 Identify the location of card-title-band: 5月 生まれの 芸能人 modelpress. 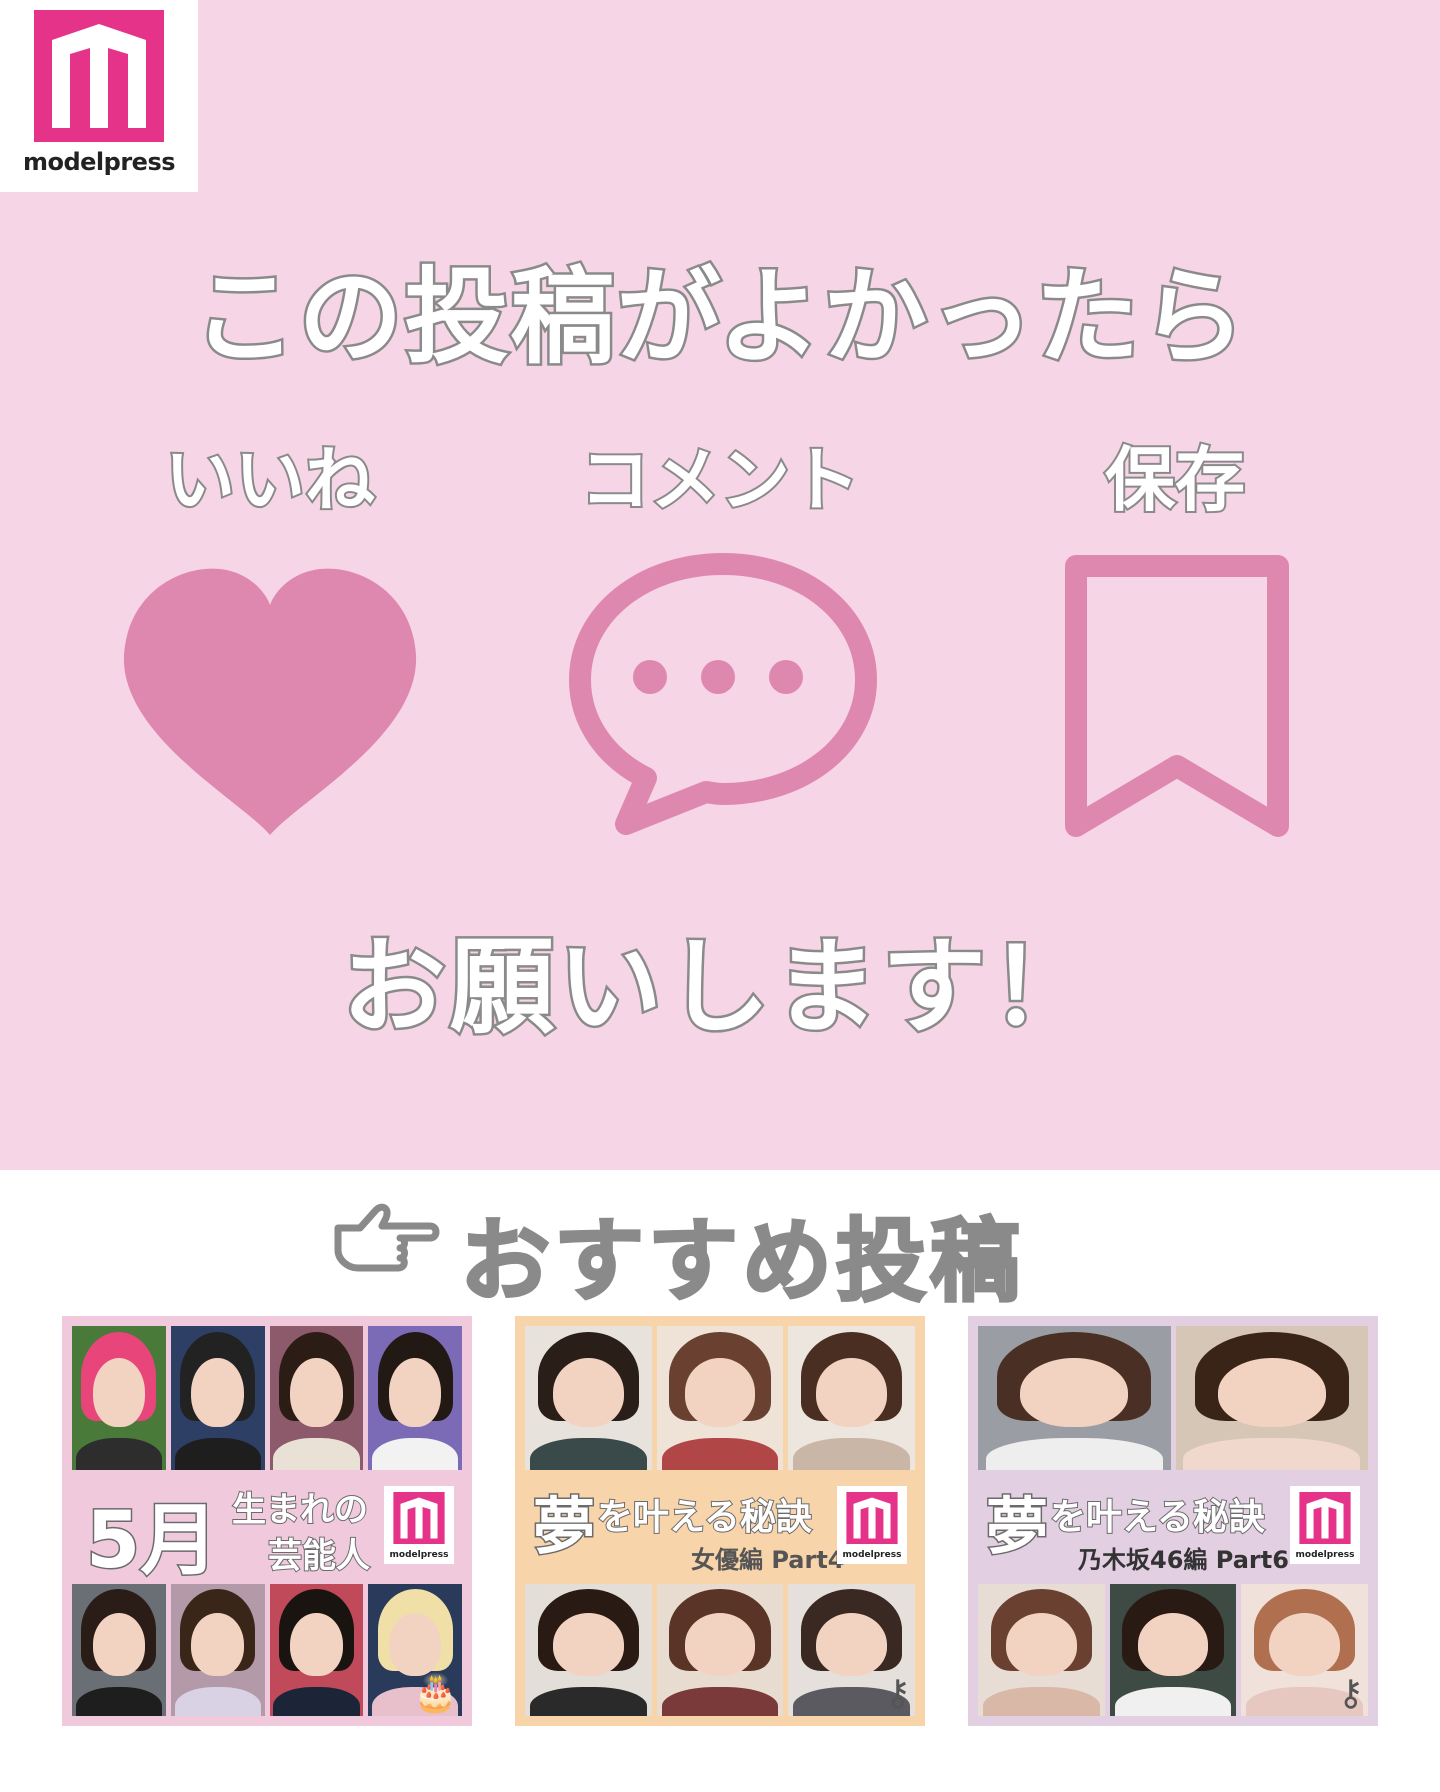
(267, 1531).